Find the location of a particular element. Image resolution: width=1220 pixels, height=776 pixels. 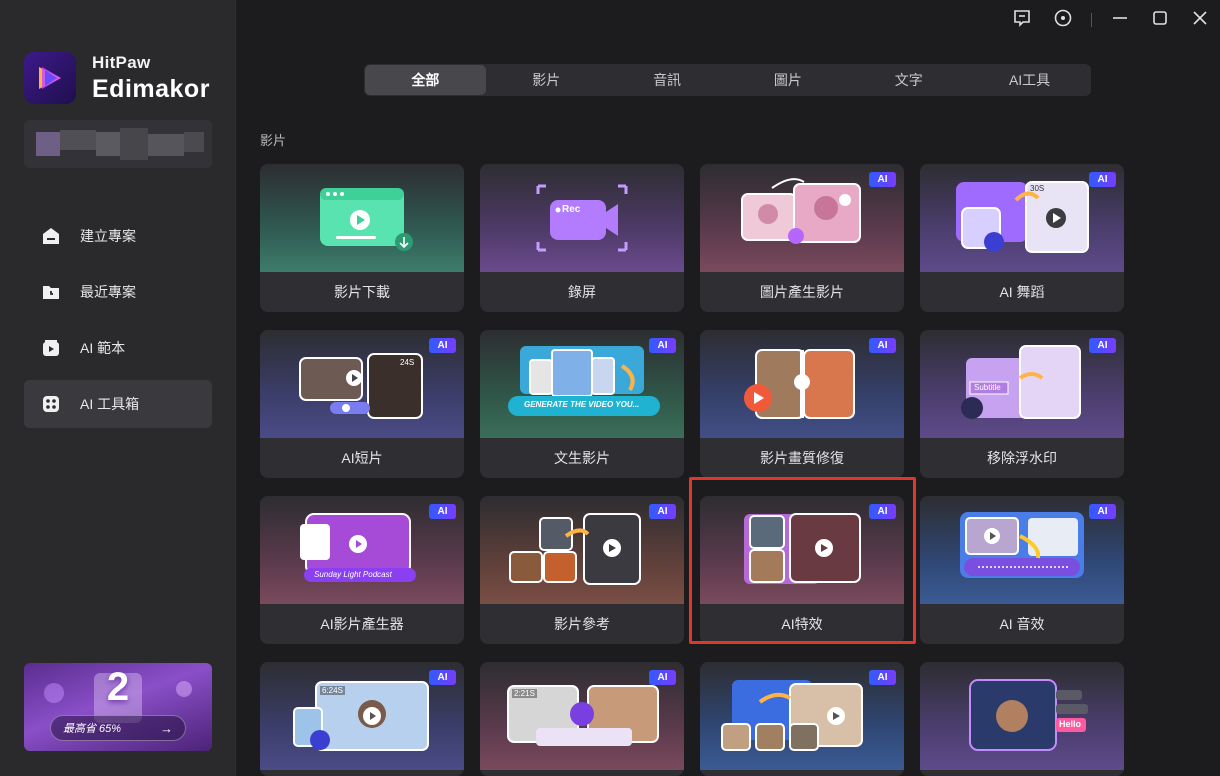

arrow-right-icon: → is located at coordinates (166, 728).